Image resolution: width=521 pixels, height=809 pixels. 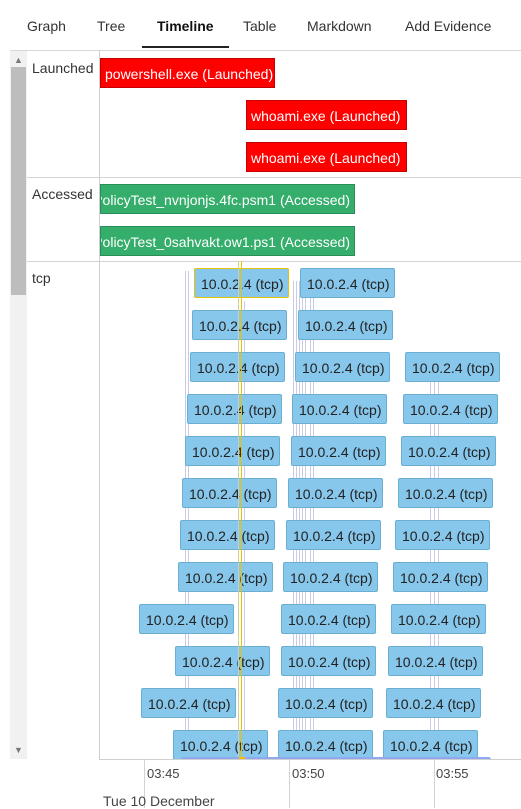 What do you see at coordinates (185, 24) in the screenshot?
I see `tab-timeline: Timeline` at bounding box center [185, 24].